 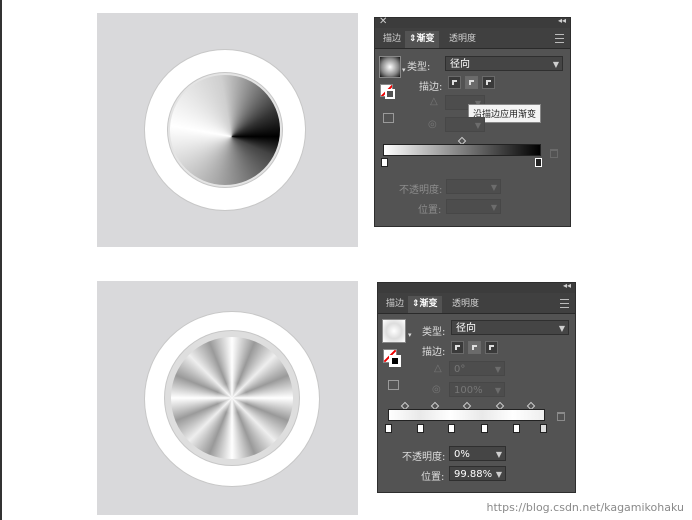 What do you see at coordinates (383, 21) in the screenshot?
I see `close-icon: ✕` at bounding box center [383, 21].